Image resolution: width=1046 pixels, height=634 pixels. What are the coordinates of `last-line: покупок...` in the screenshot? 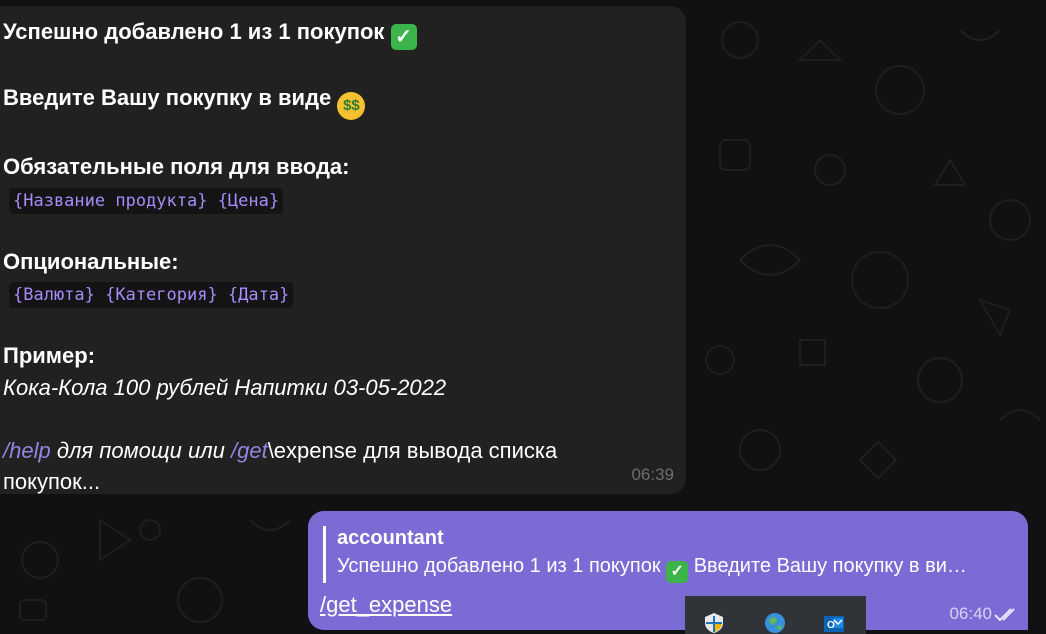 It's located at (52, 481).